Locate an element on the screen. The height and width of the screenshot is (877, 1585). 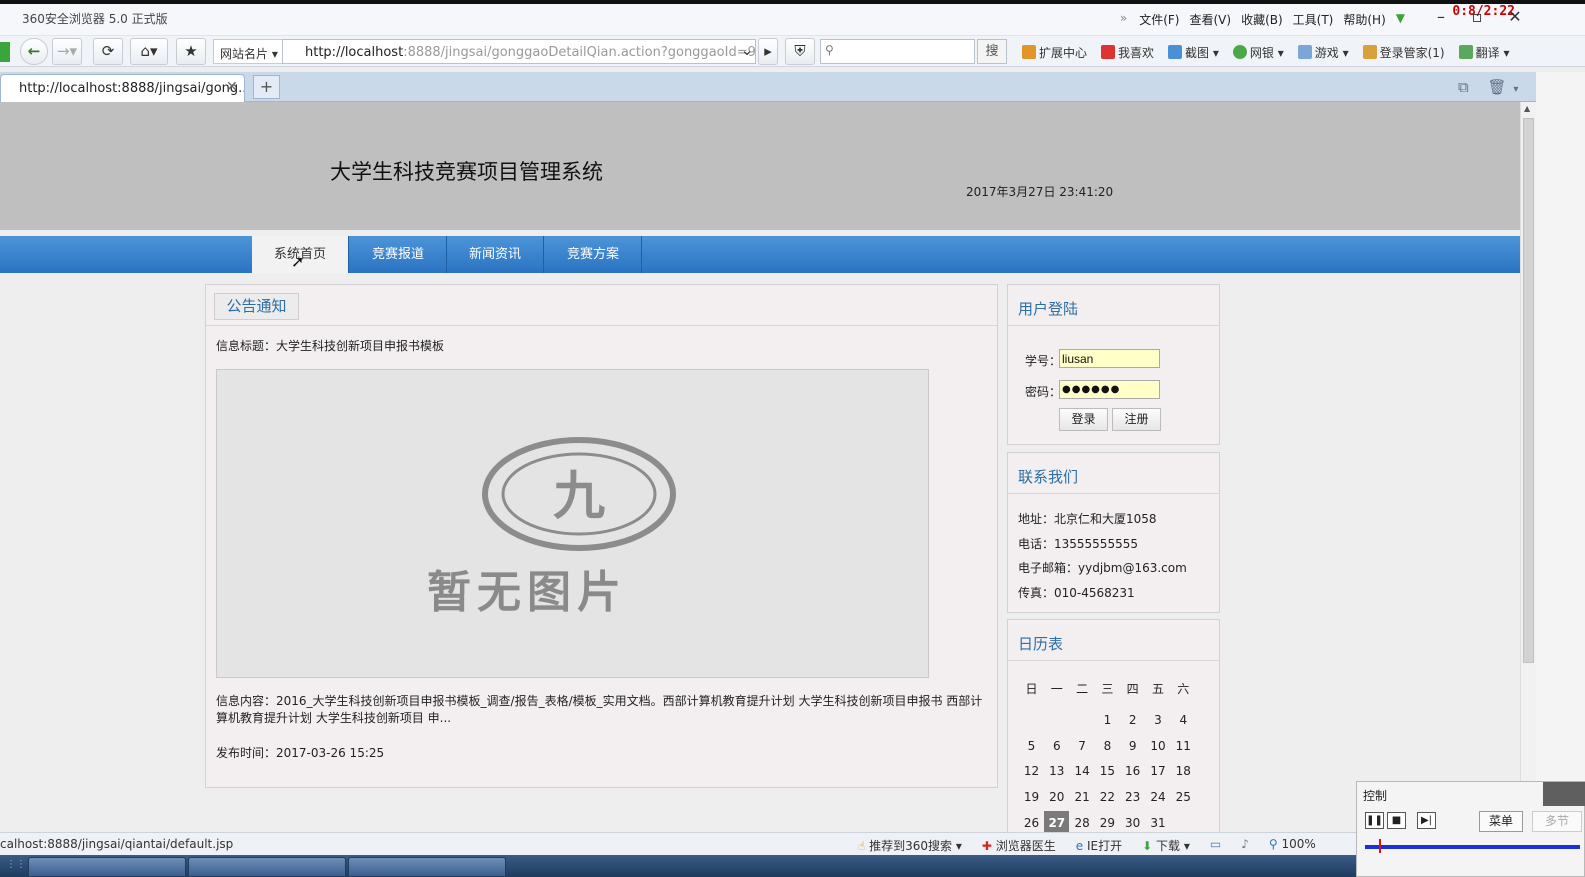
login-button: 登录 is located at coordinates (1083, 419).